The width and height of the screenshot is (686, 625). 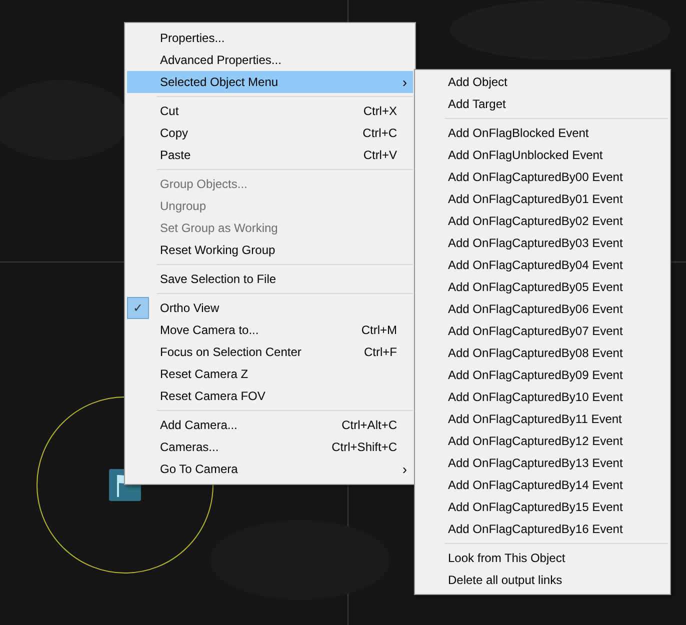 What do you see at coordinates (270, 82) in the screenshot?
I see `menu-item: Selected Object Menu ›` at bounding box center [270, 82].